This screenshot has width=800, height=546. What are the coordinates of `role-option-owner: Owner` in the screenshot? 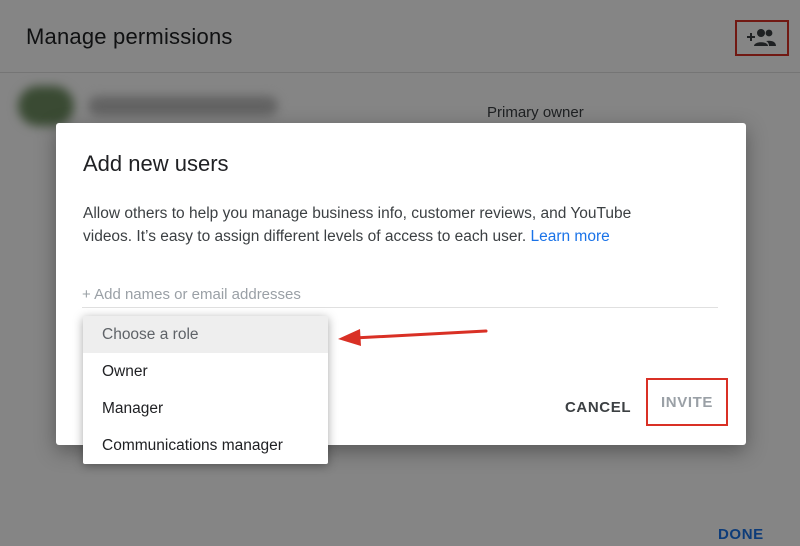 It's located at (205, 371).